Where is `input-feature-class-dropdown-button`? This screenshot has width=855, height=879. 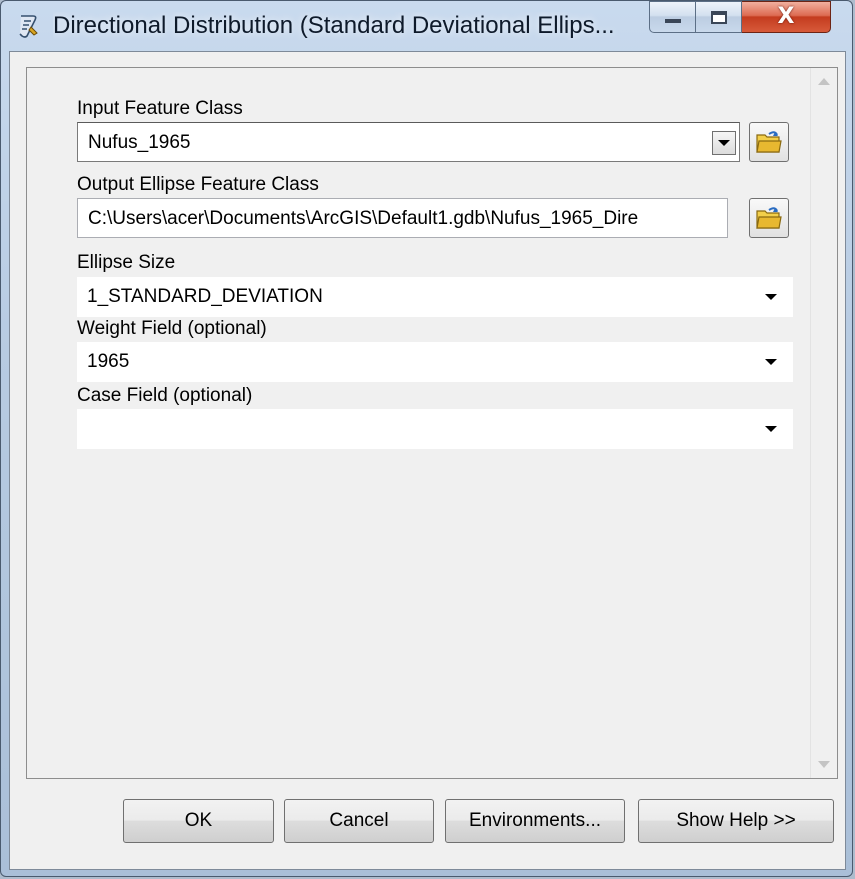
input-feature-class-dropdown-button is located at coordinates (724, 143).